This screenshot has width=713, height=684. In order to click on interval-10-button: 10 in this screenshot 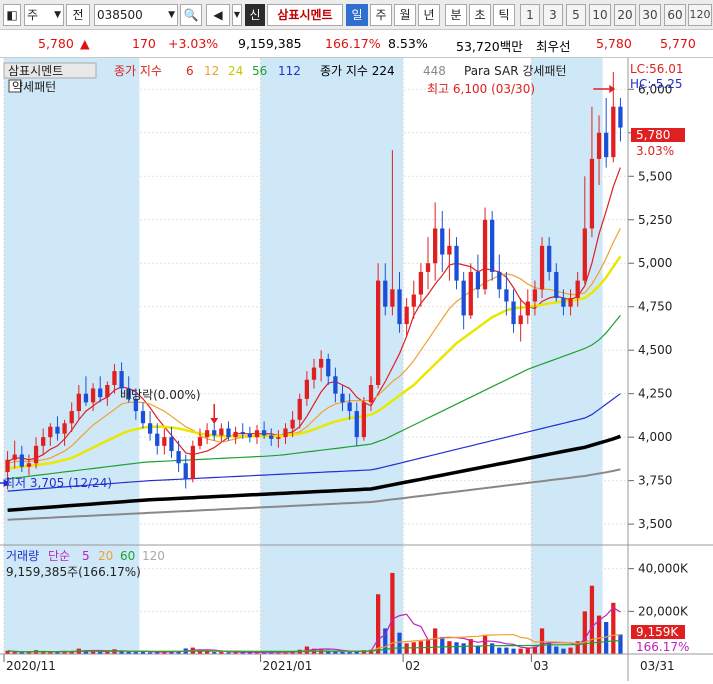, I will do `click(600, 15)`.